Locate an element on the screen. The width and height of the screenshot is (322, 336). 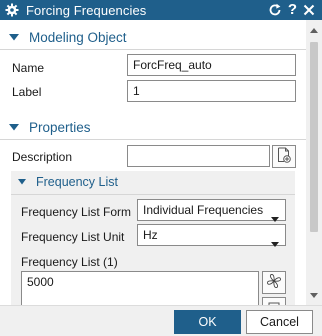
frequency-list-tool-button is located at coordinates (274, 282).